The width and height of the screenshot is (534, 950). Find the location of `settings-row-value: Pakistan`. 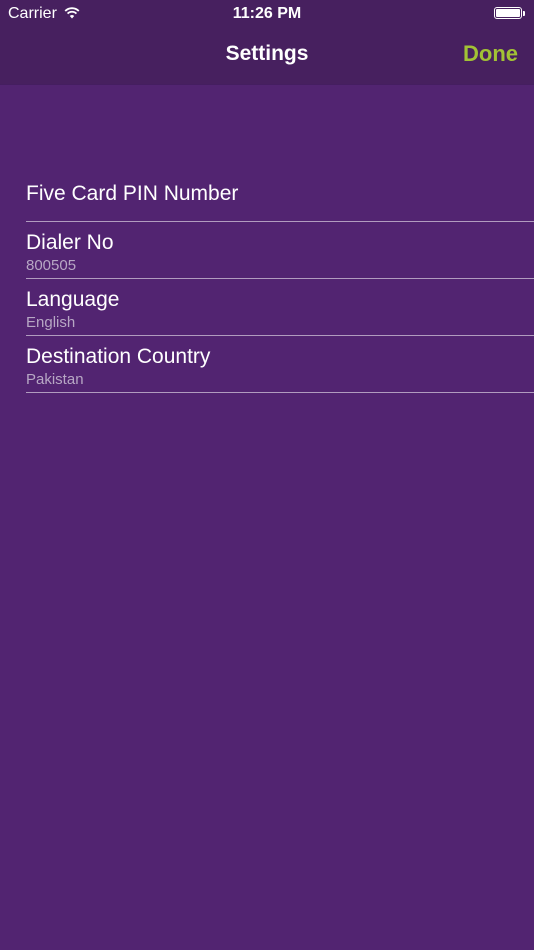

settings-row-value: Pakistan is located at coordinates (55, 379).